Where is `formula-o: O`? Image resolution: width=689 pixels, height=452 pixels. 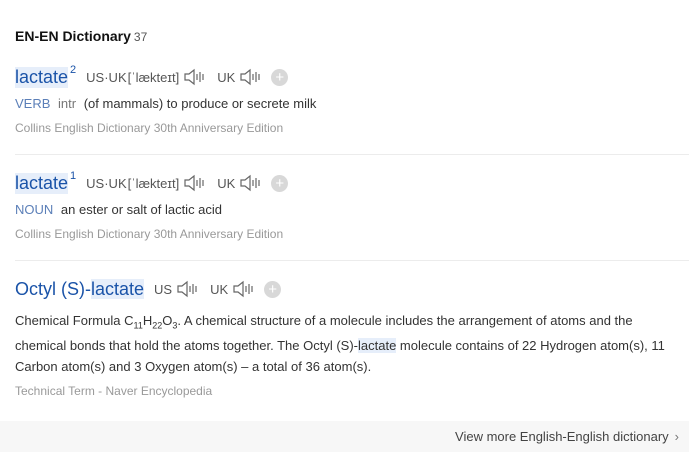
formula-o: O is located at coordinates (167, 320).